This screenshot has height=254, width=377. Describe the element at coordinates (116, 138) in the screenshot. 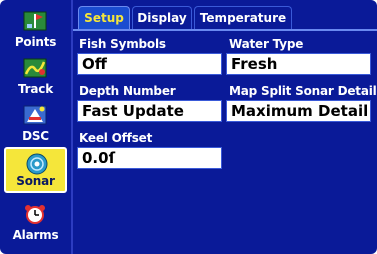

I see `keel-offset-label: Keel Offset` at that location.